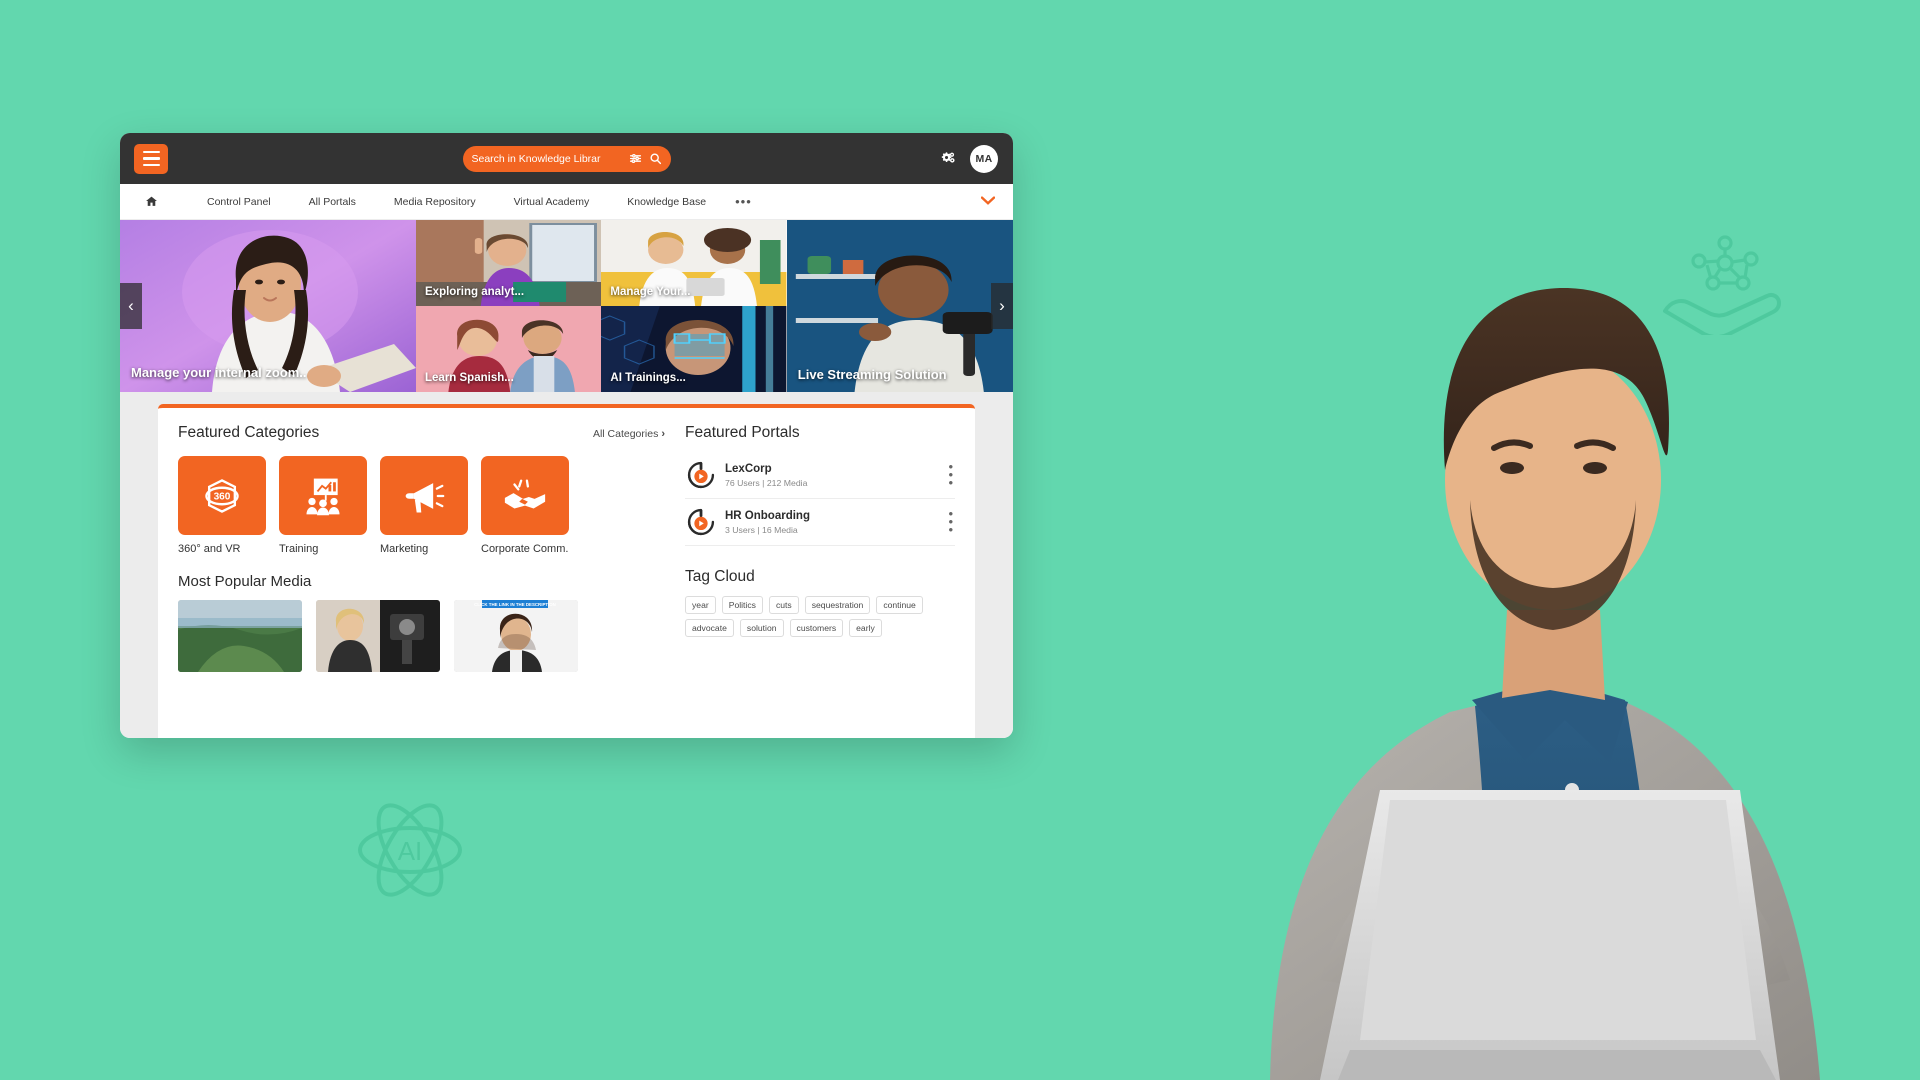 The image size is (1920, 1080). I want to click on category-label: 360° and VR, so click(209, 549).